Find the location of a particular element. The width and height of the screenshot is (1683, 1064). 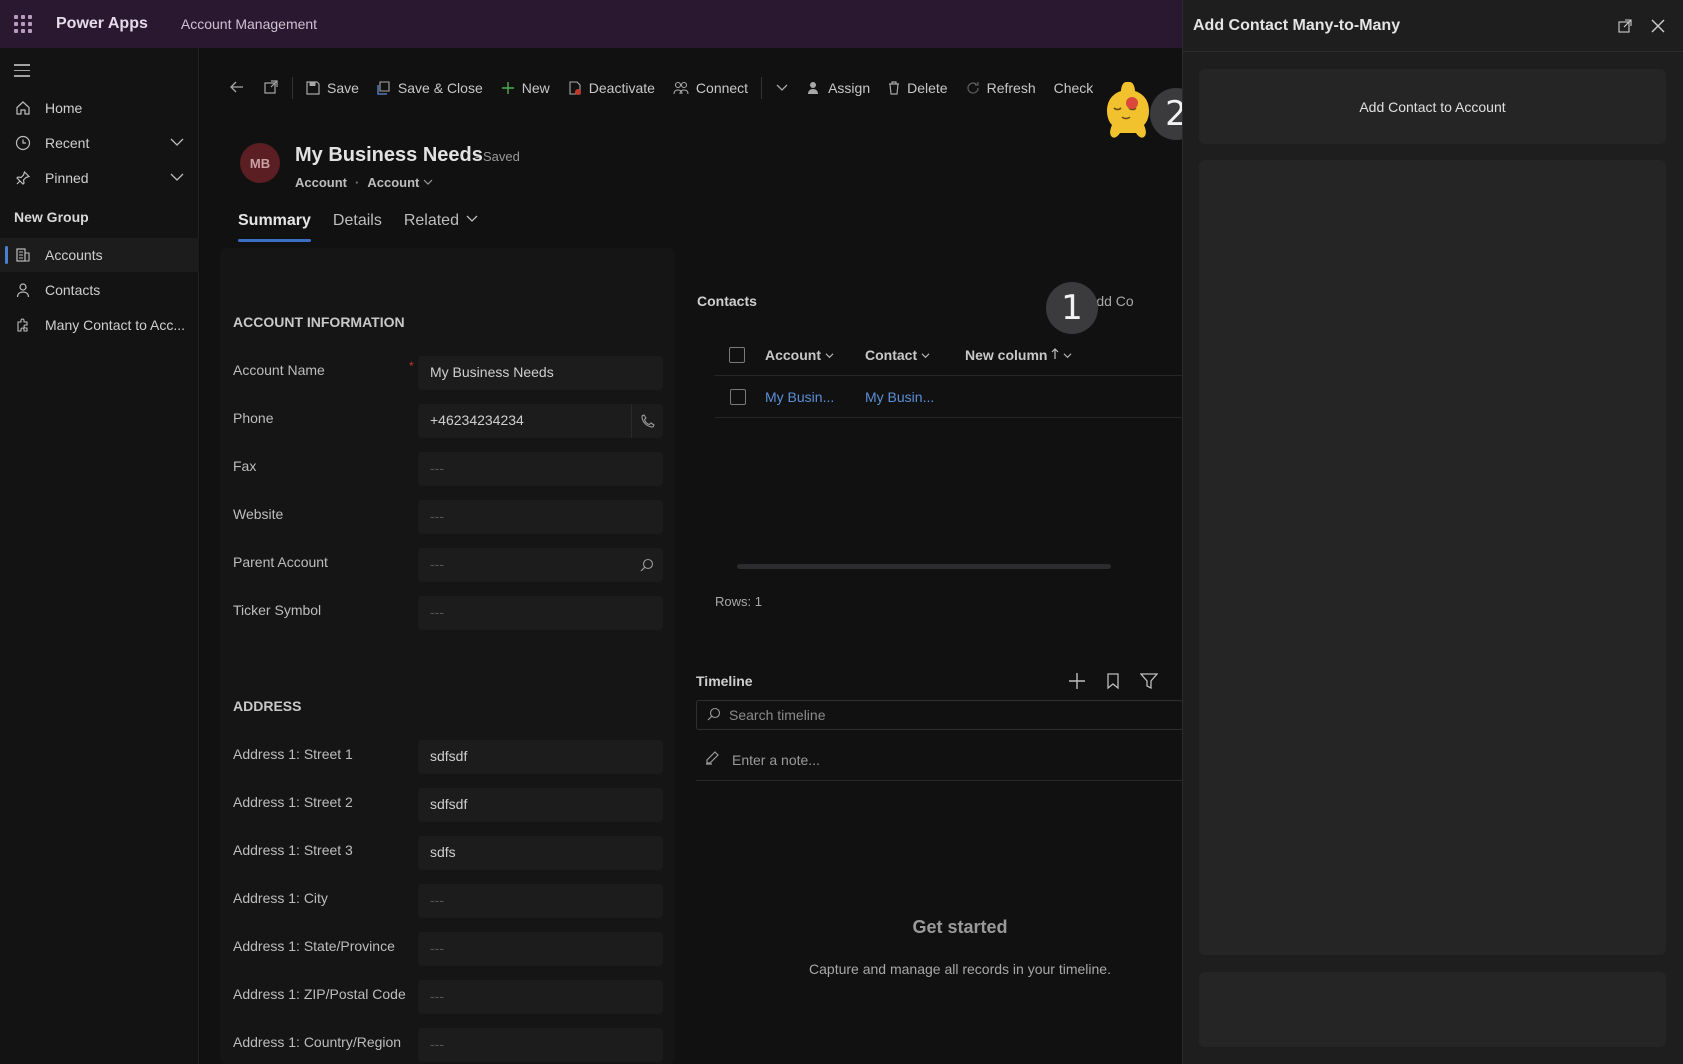

new-label: New is located at coordinates (535, 88).